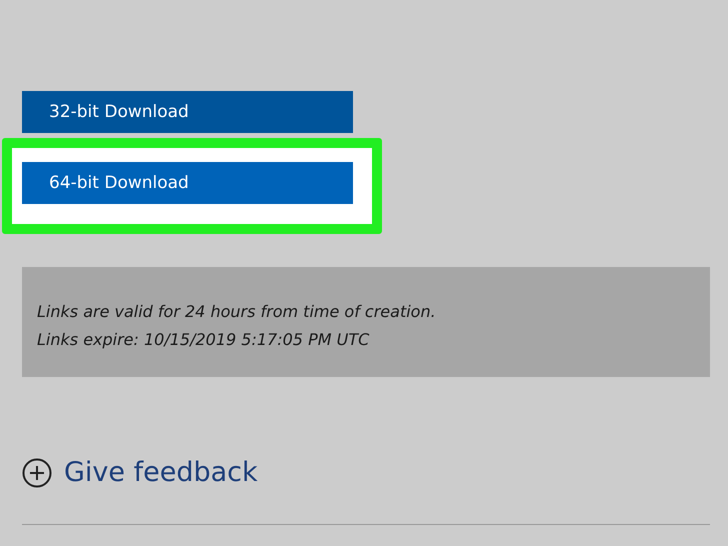 This screenshot has width=728, height=546. What do you see at coordinates (187, 183) in the screenshot?
I see `download-button: 64-bit Download` at bounding box center [187, 183].